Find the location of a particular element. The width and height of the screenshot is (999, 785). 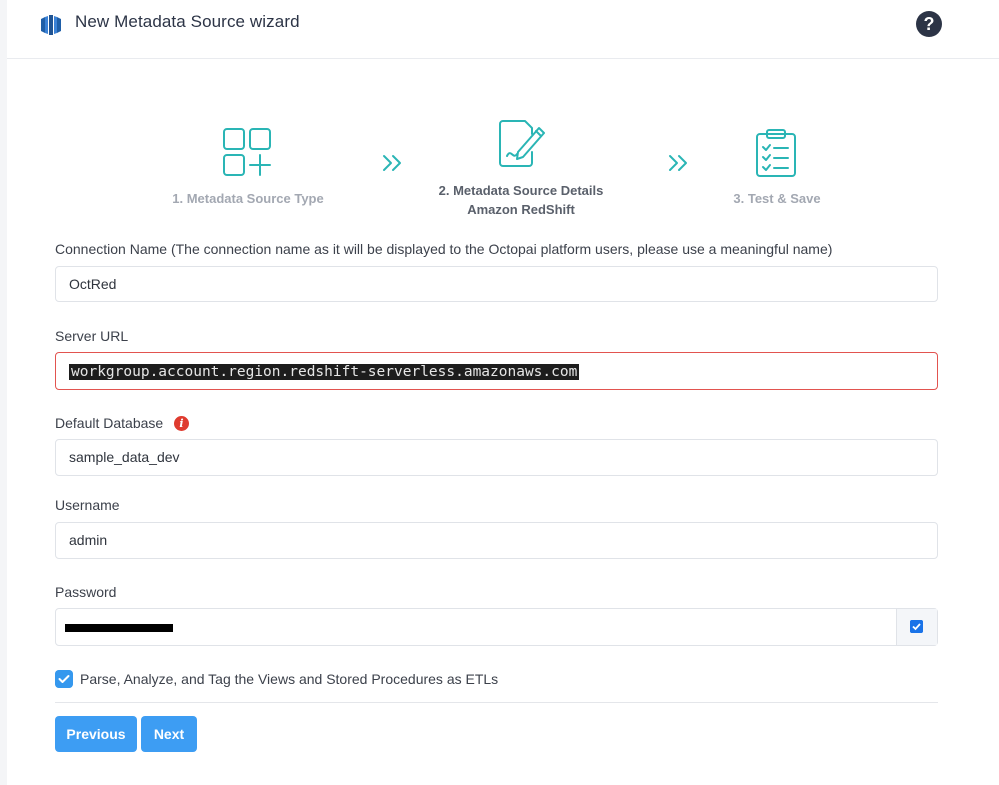

step-2-label: 2. Metadata Source Details is located at coordinates (521, 190).